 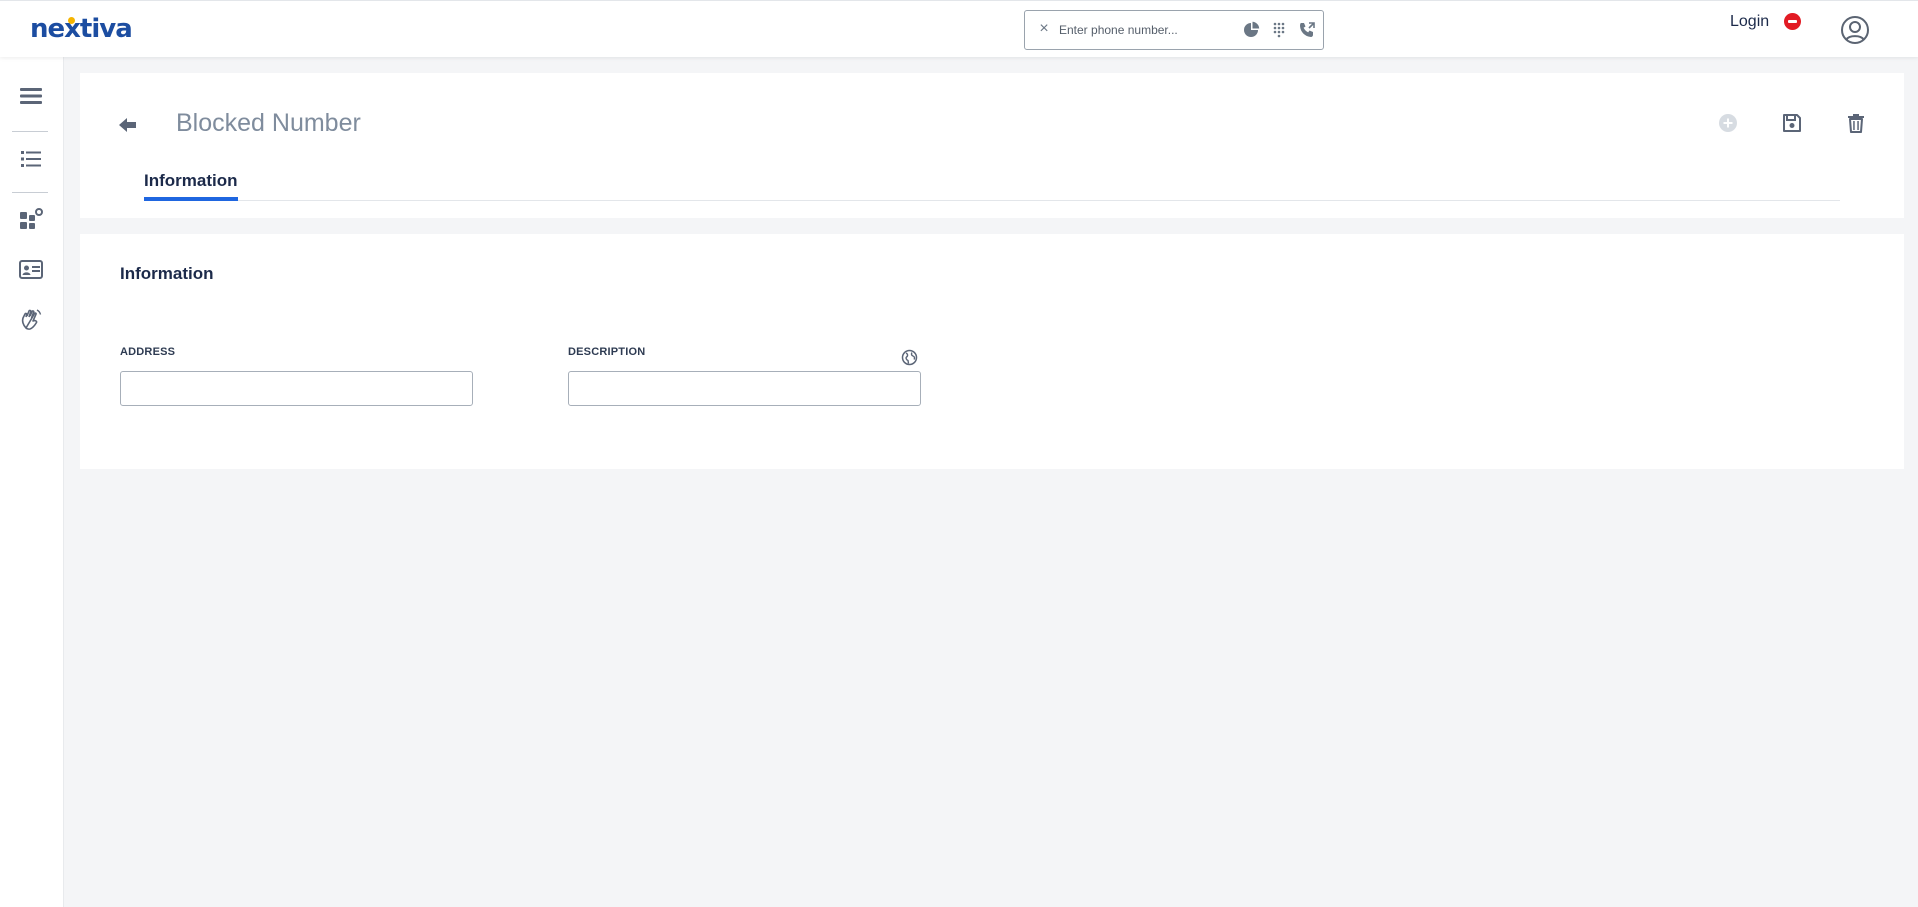 What do you see at coordinates (1044, 29) in the screenshot?
I see `clear-icon: ×` at bounding box center [1044, 29].